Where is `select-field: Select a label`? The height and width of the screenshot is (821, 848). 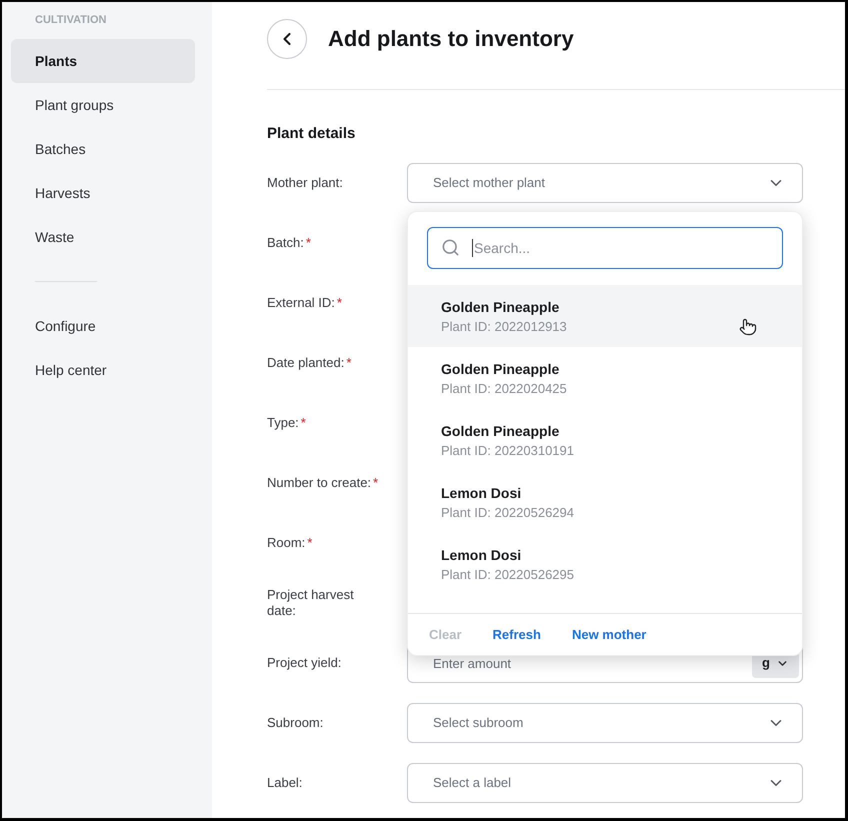 select-field: Select a label is located at coordinates (605, 783).